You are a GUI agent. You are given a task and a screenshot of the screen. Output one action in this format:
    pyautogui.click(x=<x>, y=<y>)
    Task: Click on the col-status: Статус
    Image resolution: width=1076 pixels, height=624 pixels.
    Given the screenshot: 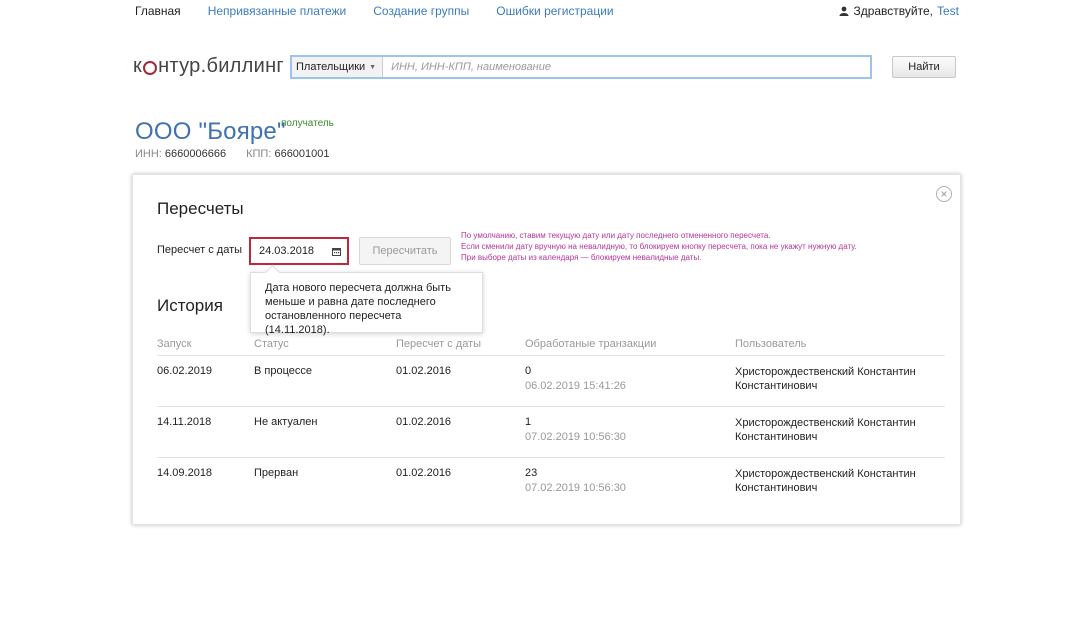 What is the action you would take?
    pyautogui.click(x=271, y=344)
    